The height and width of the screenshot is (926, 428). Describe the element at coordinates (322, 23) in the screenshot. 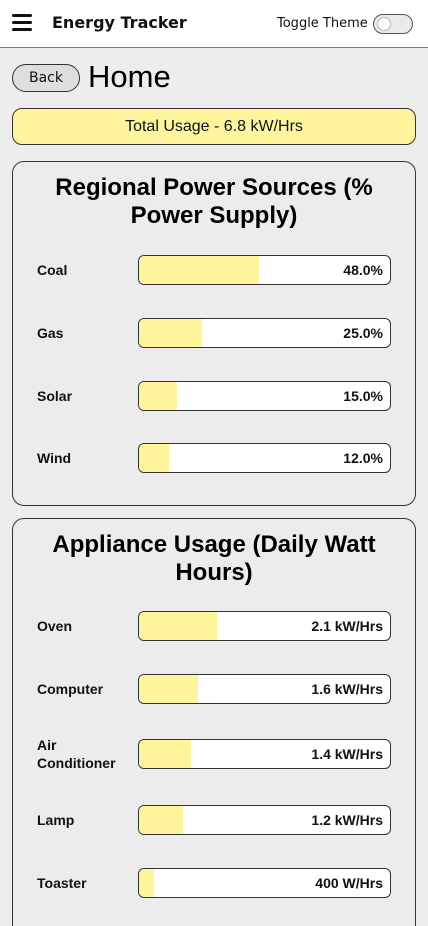

I see `theme-toggle-label: Toggle Theme` at that location.